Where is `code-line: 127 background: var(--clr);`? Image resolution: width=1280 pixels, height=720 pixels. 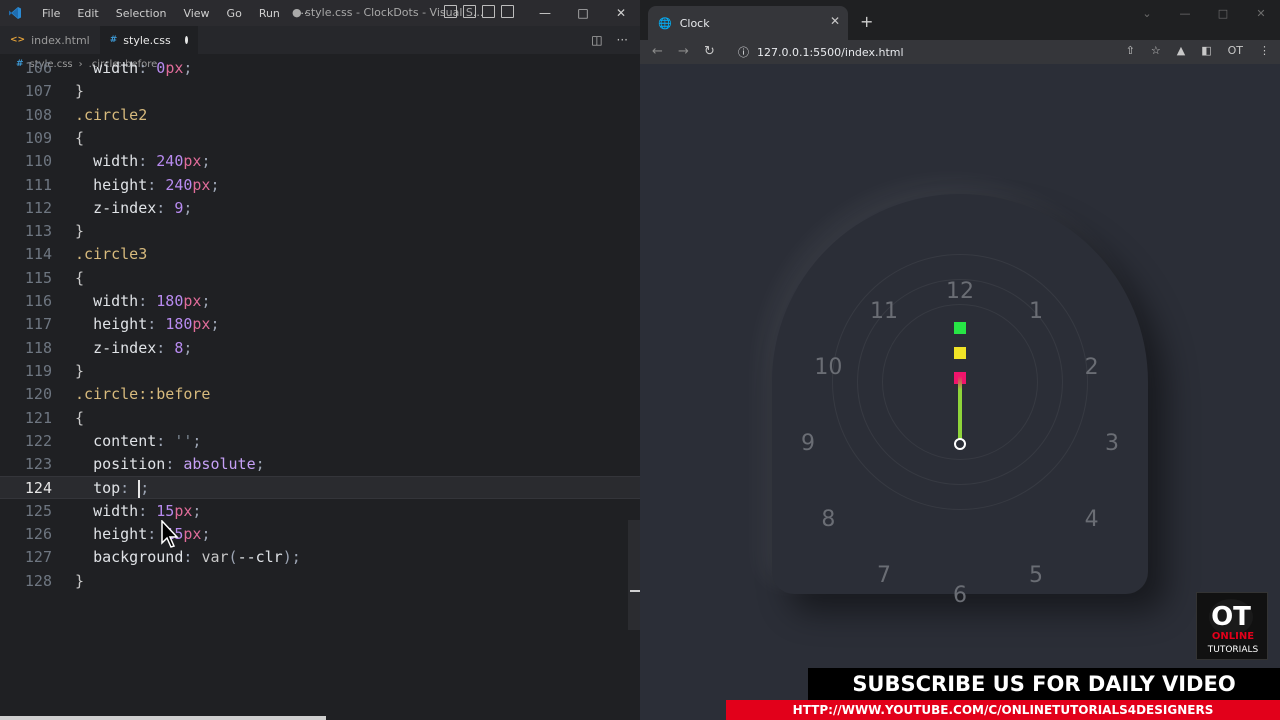 code-line: 127 background: var(--clr); is located at coordinates (320, 557).